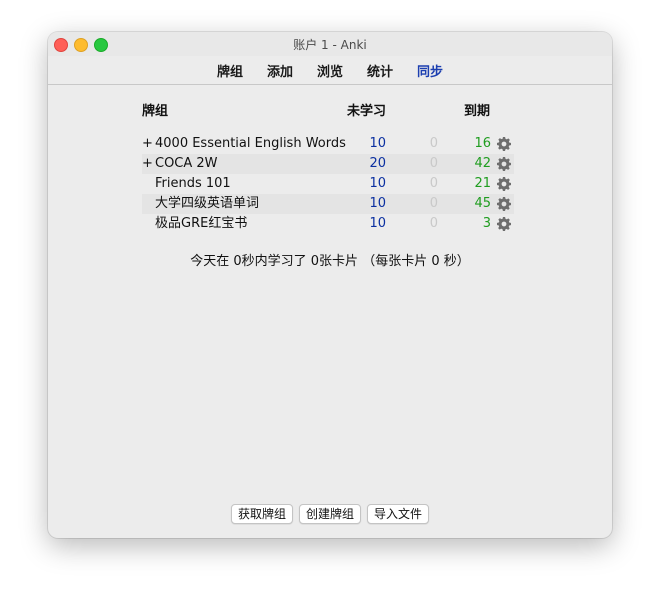  I want to click on deck-name: 大学四级英语单词, so click(207, 204).